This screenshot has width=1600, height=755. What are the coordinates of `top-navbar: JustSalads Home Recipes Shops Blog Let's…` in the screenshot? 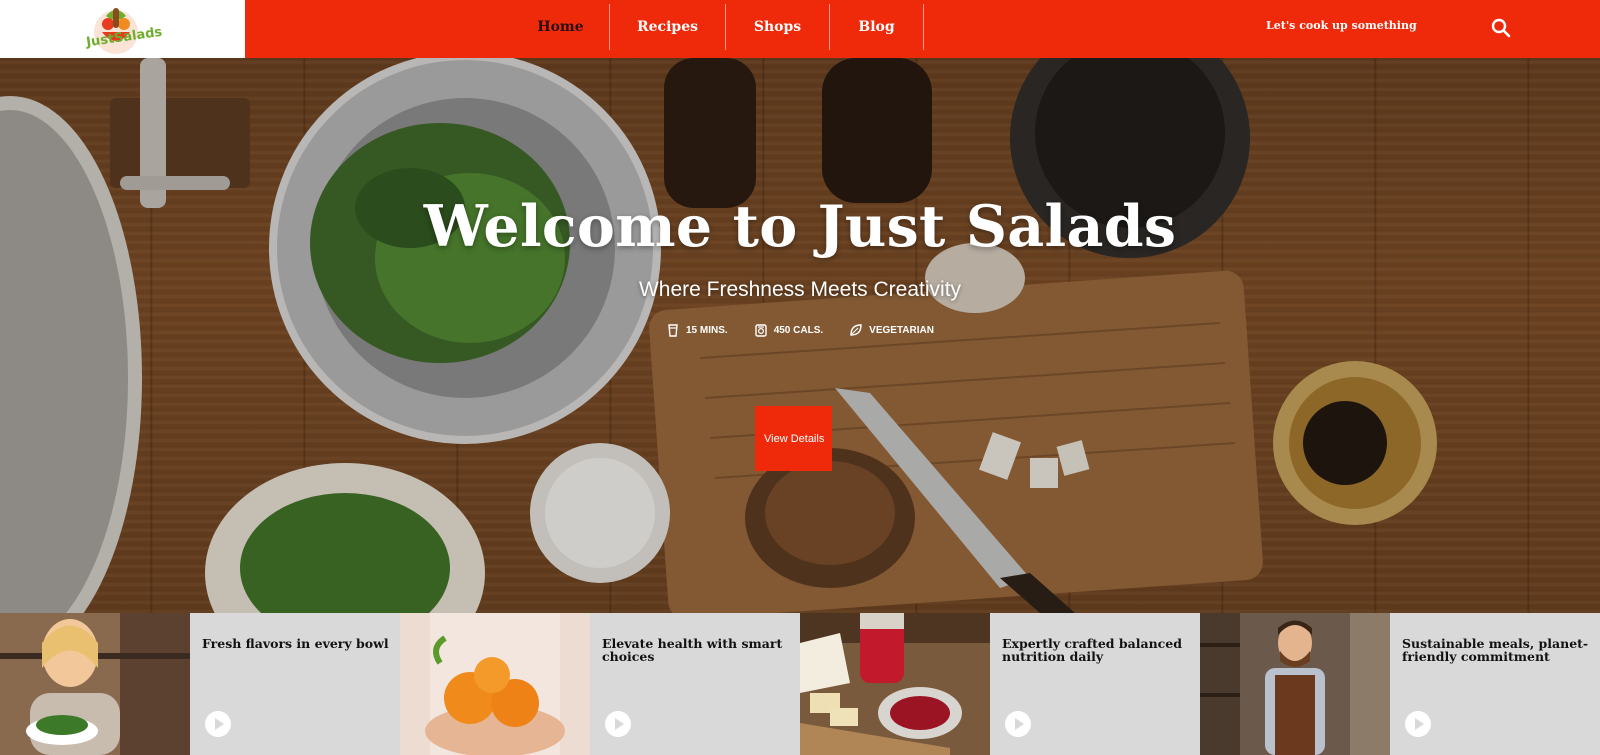 It's located at (800, 29).